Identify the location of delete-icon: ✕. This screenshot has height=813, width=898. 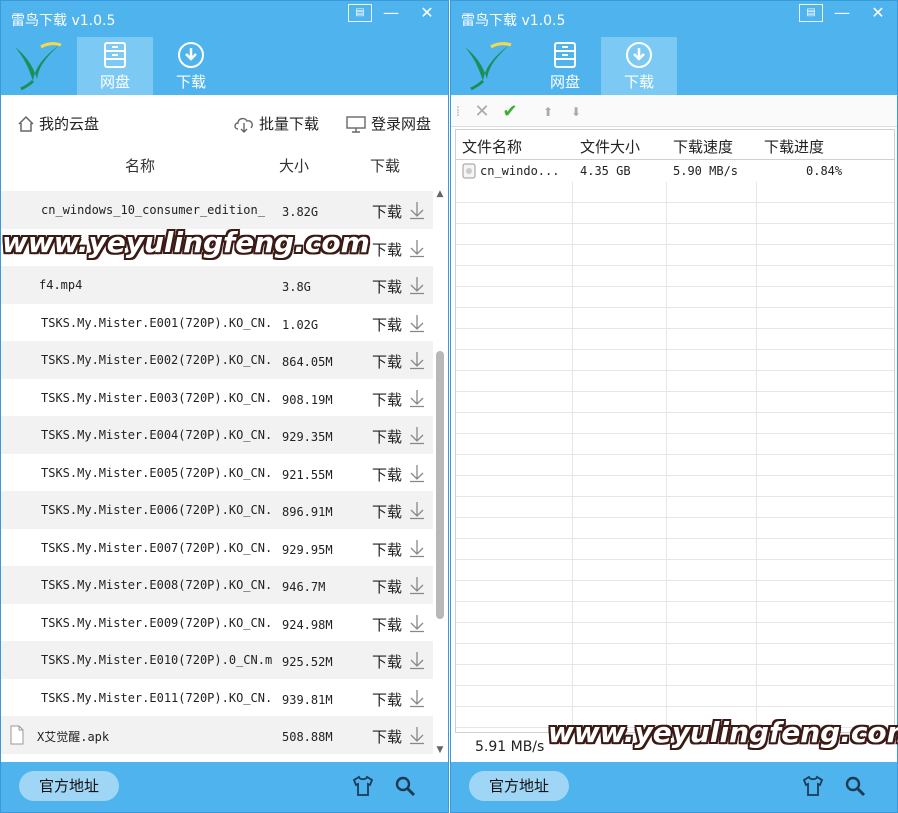
(482, 112).